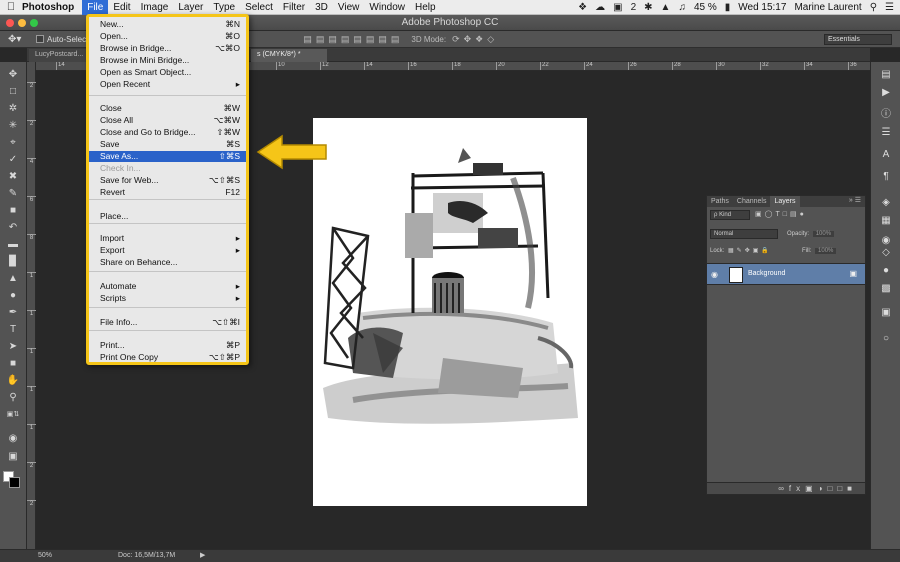  What do you see at coordinates (886, 203) in the screenshot?
I see `color-panel-icon: ◈` at bounding box center [886, 203].